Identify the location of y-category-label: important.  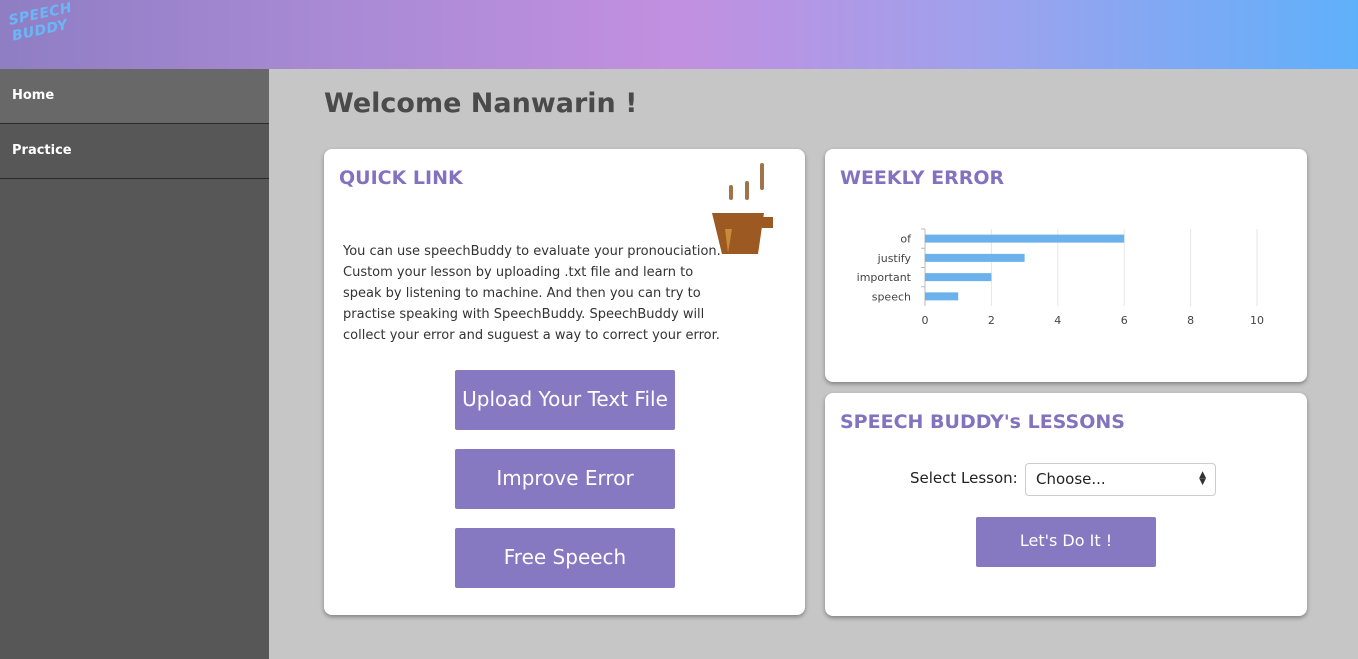
(884, 277).